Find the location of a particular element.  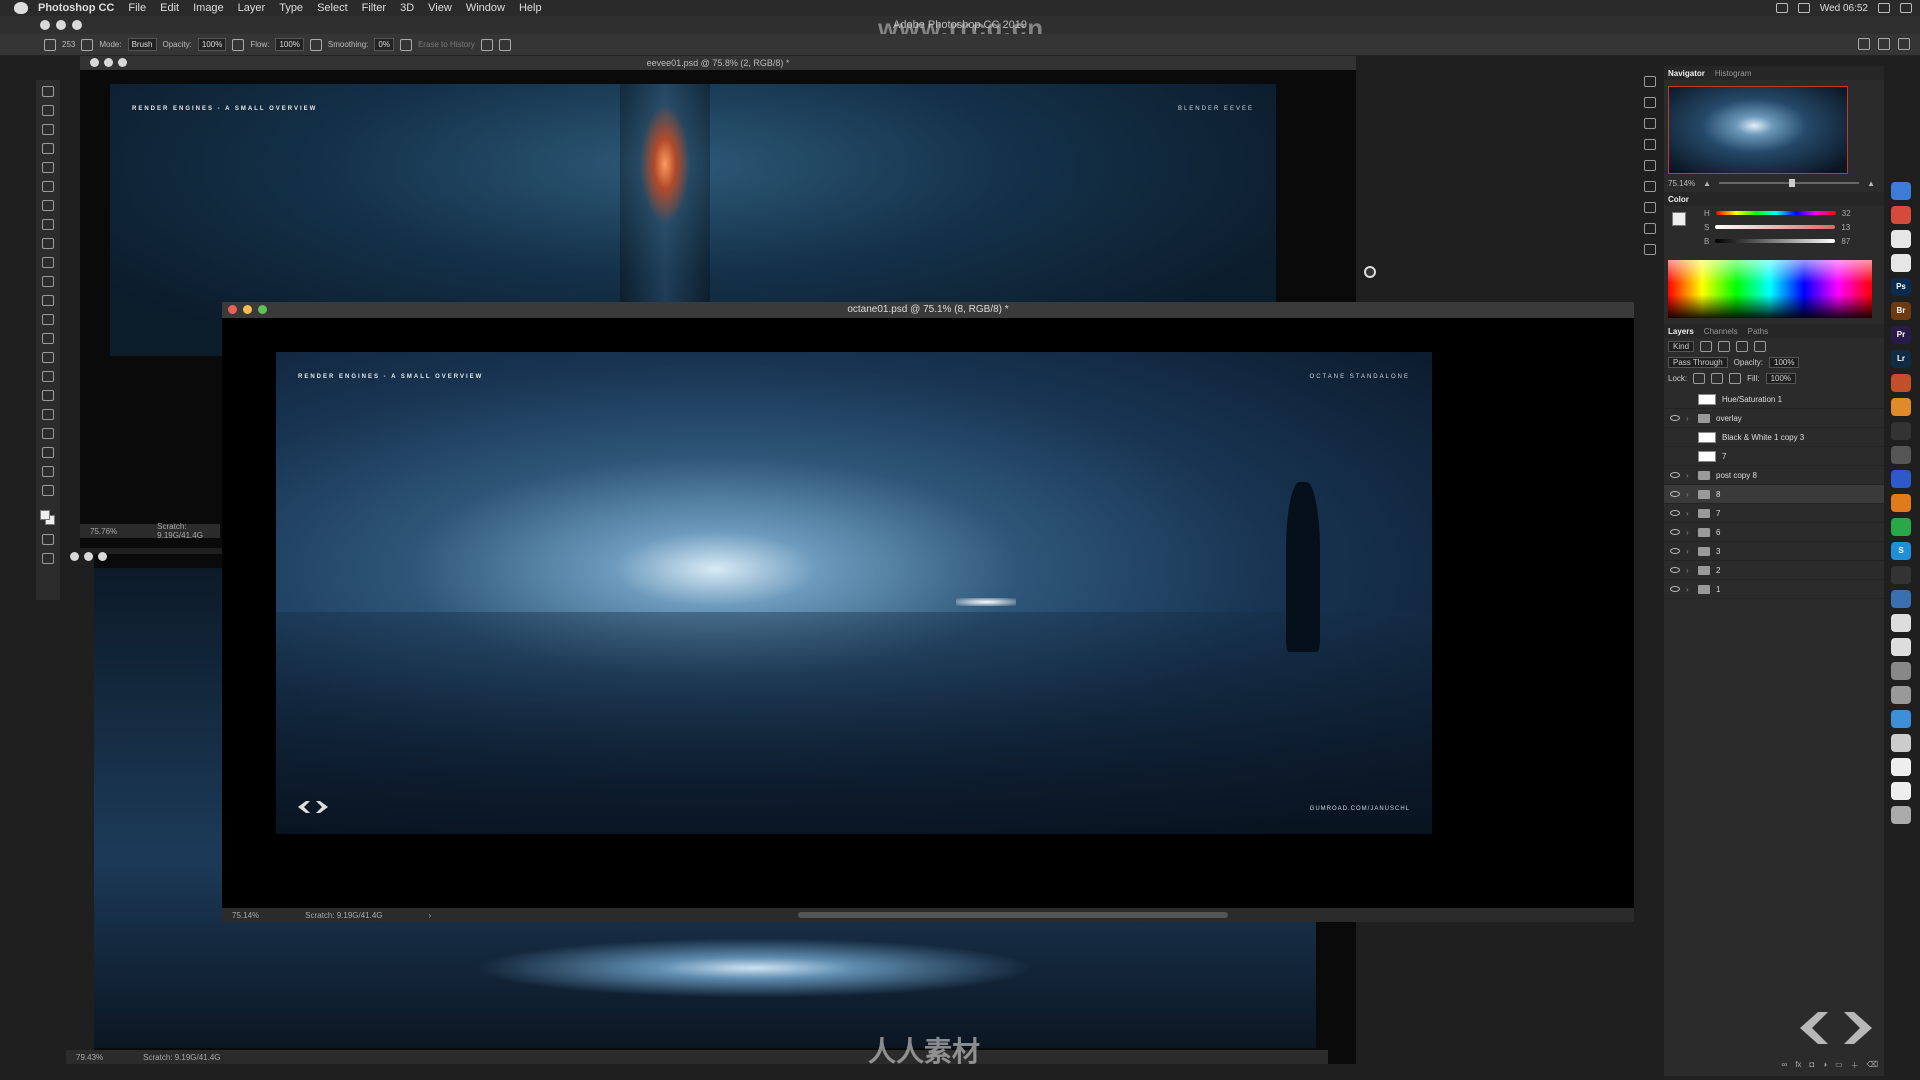

add-mask-icon: ◘ is located at coordinates (1811, 1067).